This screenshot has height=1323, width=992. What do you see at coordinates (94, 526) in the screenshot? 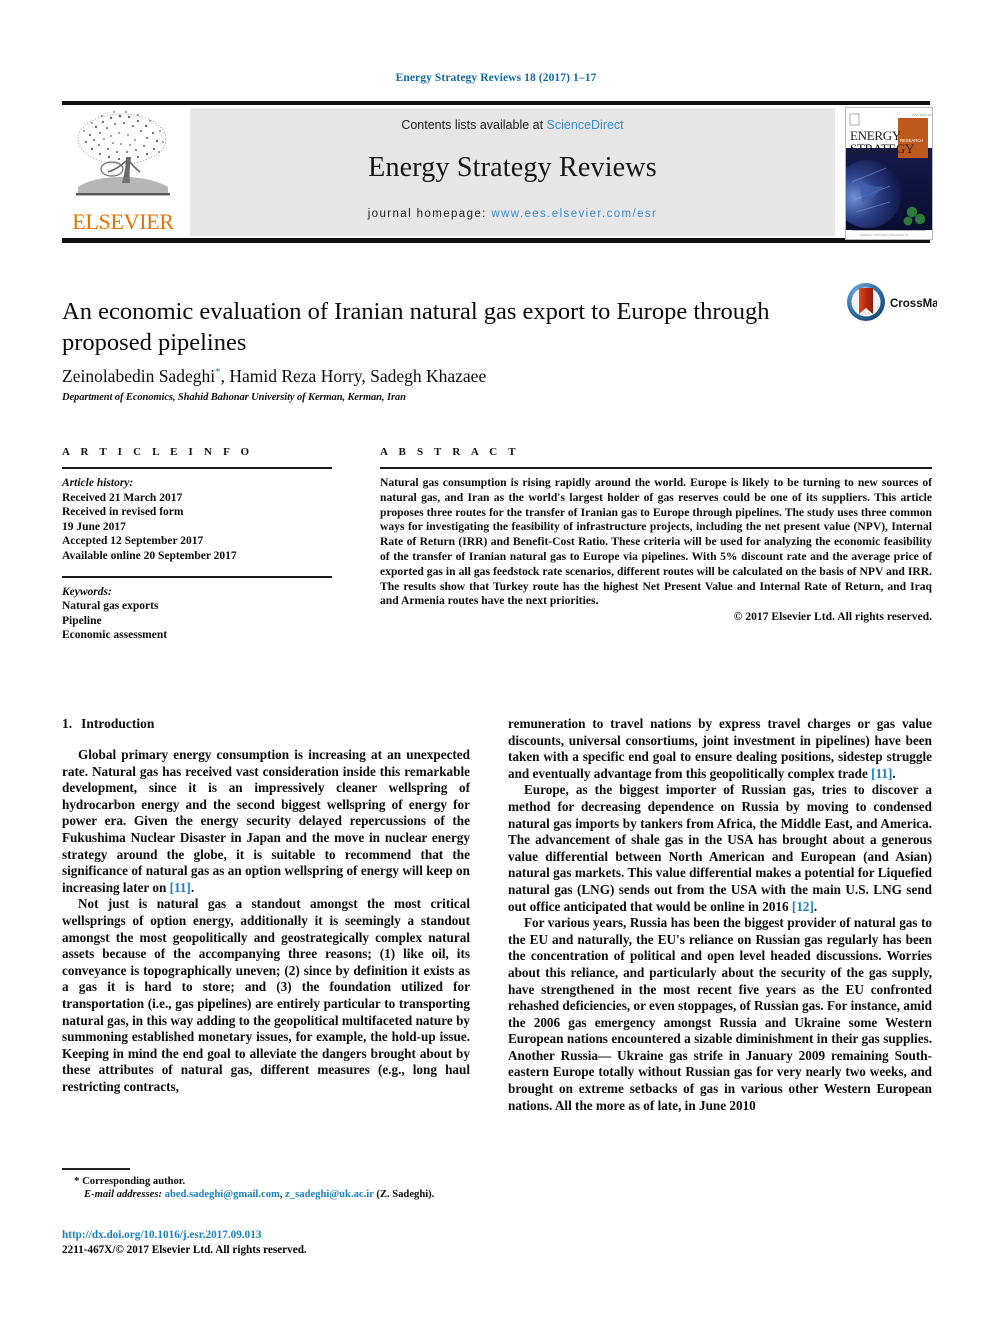
I see `history-item: 19 June 2017` at bounding box center [94, 526].